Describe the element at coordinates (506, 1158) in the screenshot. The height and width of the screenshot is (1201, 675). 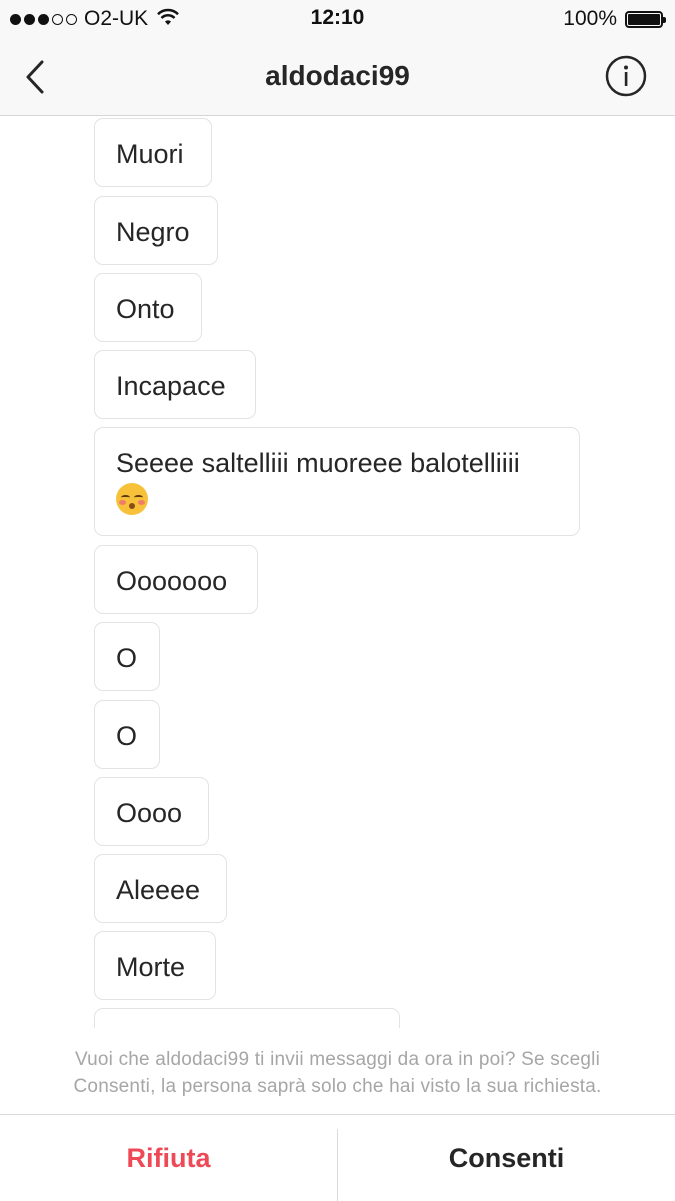
I see `allow-button: Consenti` at that location.